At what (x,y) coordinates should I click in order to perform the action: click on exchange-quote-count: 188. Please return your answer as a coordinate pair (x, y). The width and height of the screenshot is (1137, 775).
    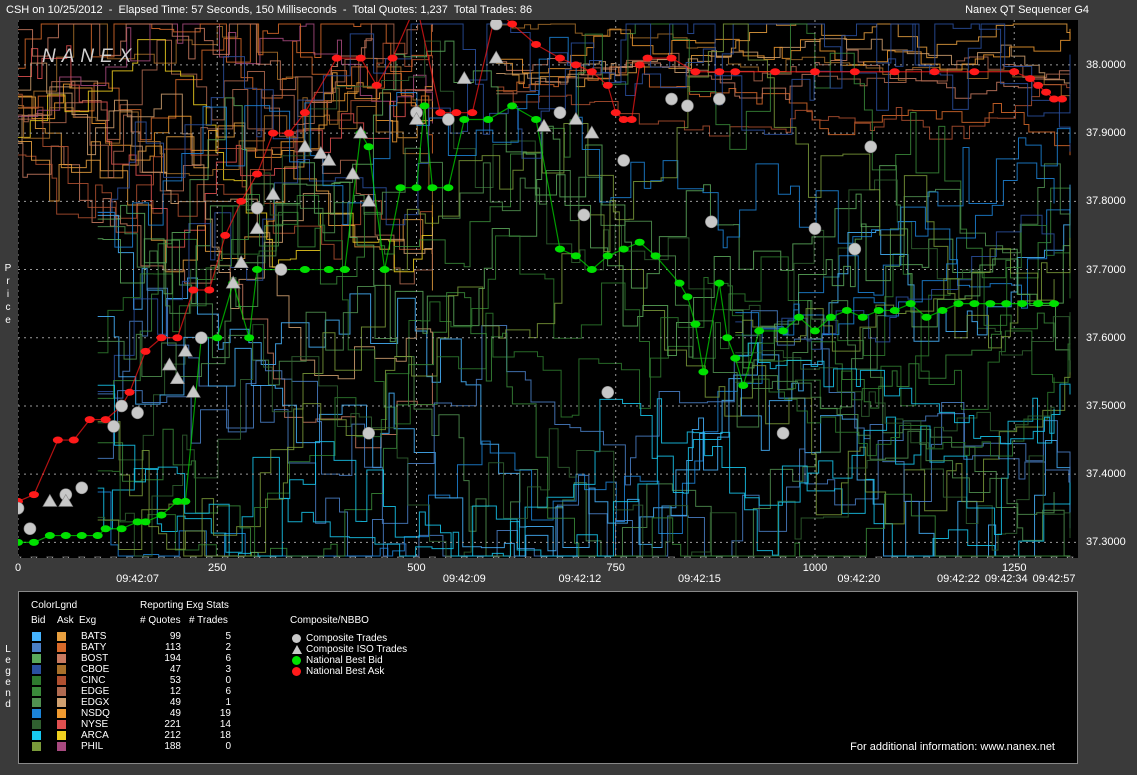
    Looking at the image, I should click on (172, 746).